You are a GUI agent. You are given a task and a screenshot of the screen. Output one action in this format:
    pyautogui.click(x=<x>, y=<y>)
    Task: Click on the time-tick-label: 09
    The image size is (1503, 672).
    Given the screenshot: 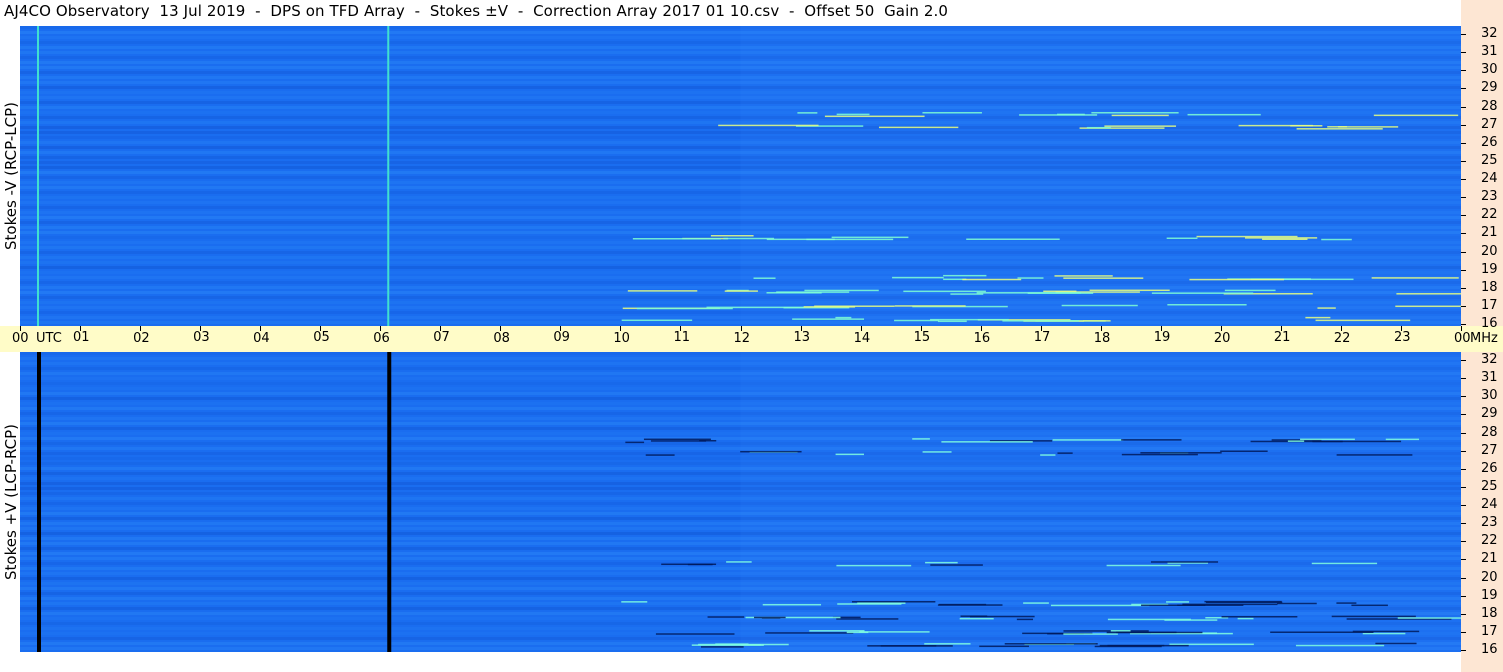 What is the action you would take?
    pyautogui.click(x=561, y=337)
    